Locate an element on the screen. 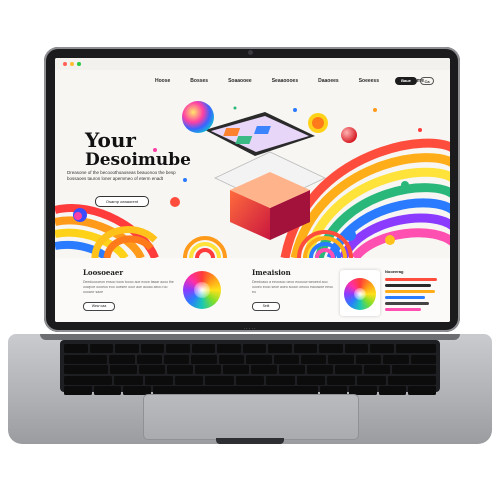 This screenshot has height=500, width=500. laptop-brand-text: ····· is located at coordinates (250, 329).